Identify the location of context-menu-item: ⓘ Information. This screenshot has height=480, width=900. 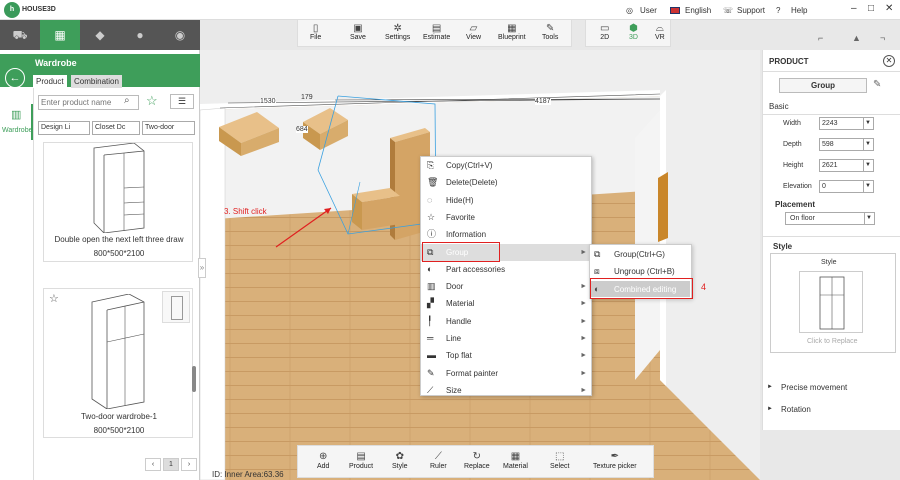
(506, 234).